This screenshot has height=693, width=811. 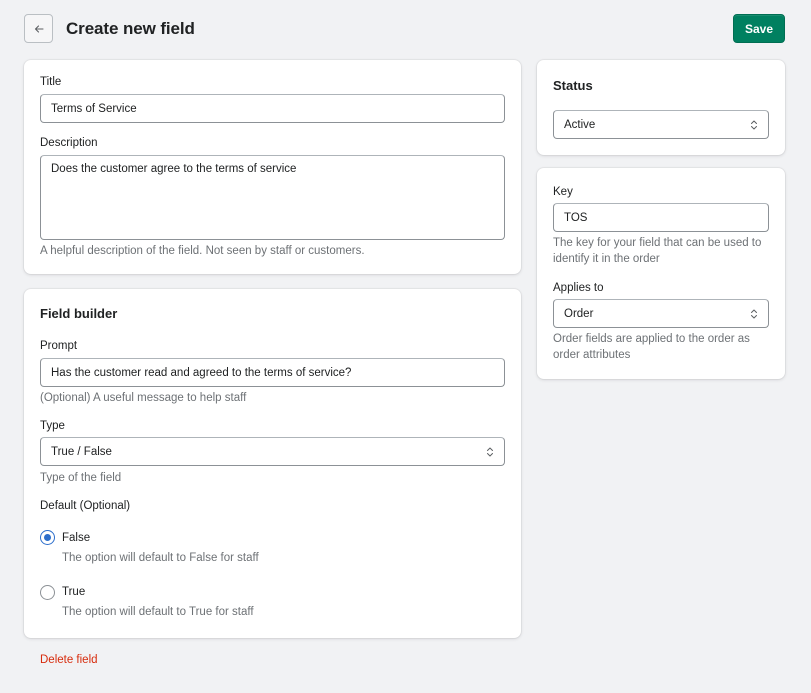 What do you see at coordinates (661, 124) in the screenshot?
I see `status-select: Active` at bounding box center [661, 124].